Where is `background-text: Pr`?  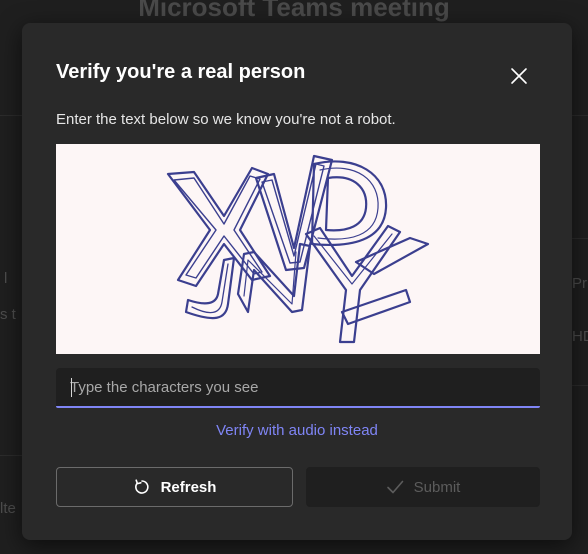 background-text: Pr is located at coordinates (579, 283).